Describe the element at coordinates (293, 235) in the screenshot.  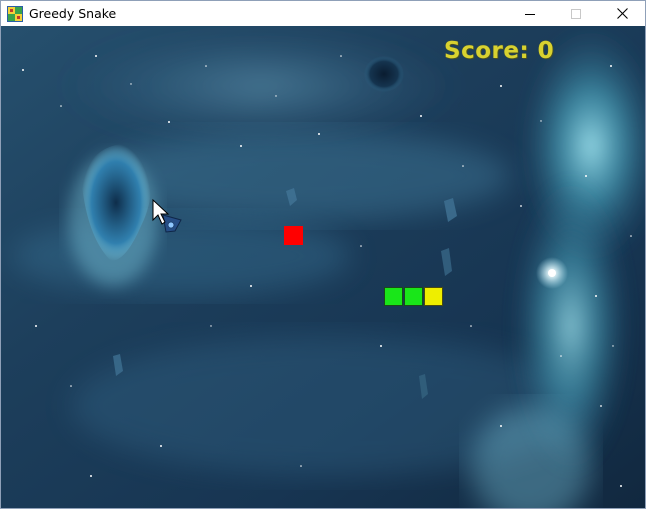
I see `food-item` at that location.